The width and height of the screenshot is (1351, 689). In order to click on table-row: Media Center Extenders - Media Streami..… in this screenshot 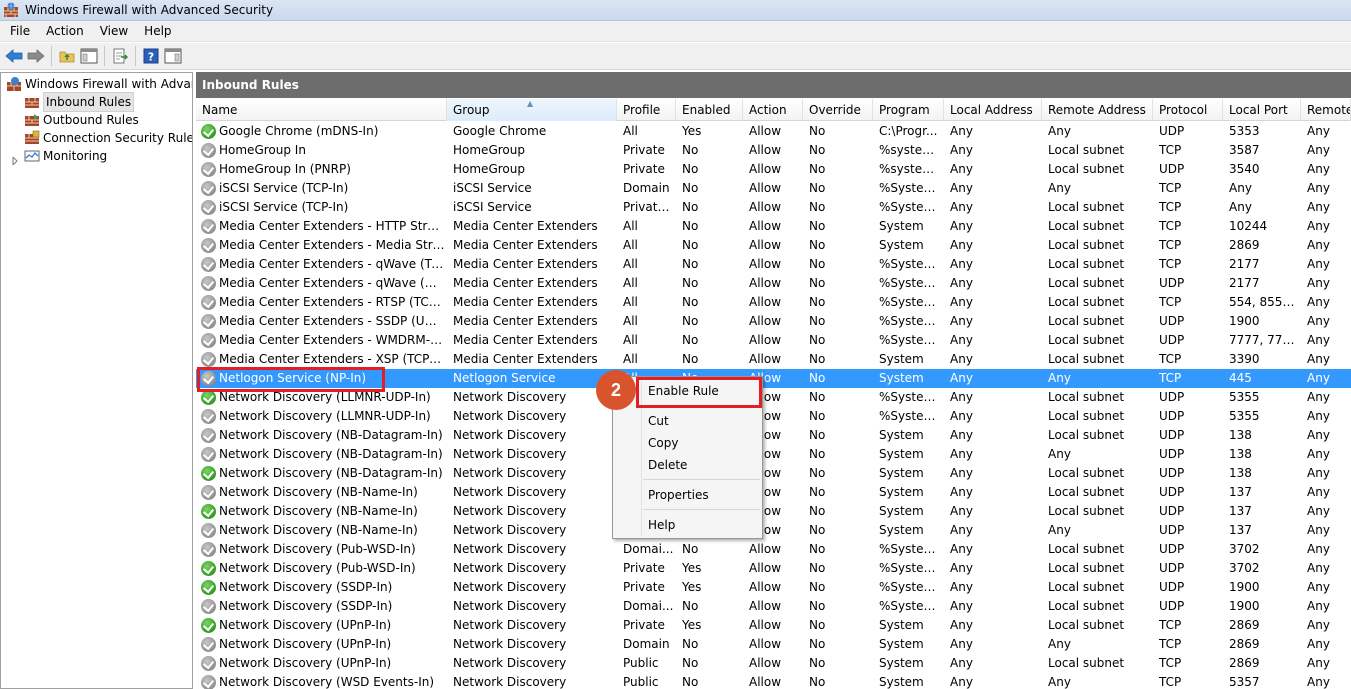, I will do `click(773, 245)`.